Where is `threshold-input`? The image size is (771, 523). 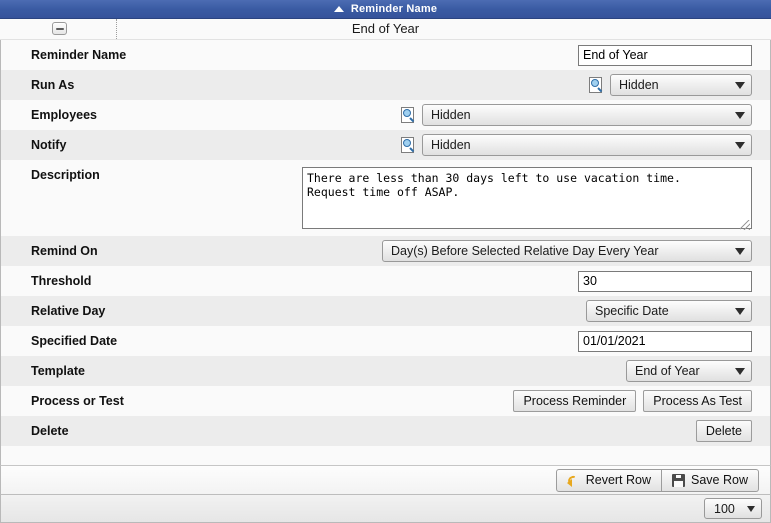 threshold-input is located at coordinates (665, 281).